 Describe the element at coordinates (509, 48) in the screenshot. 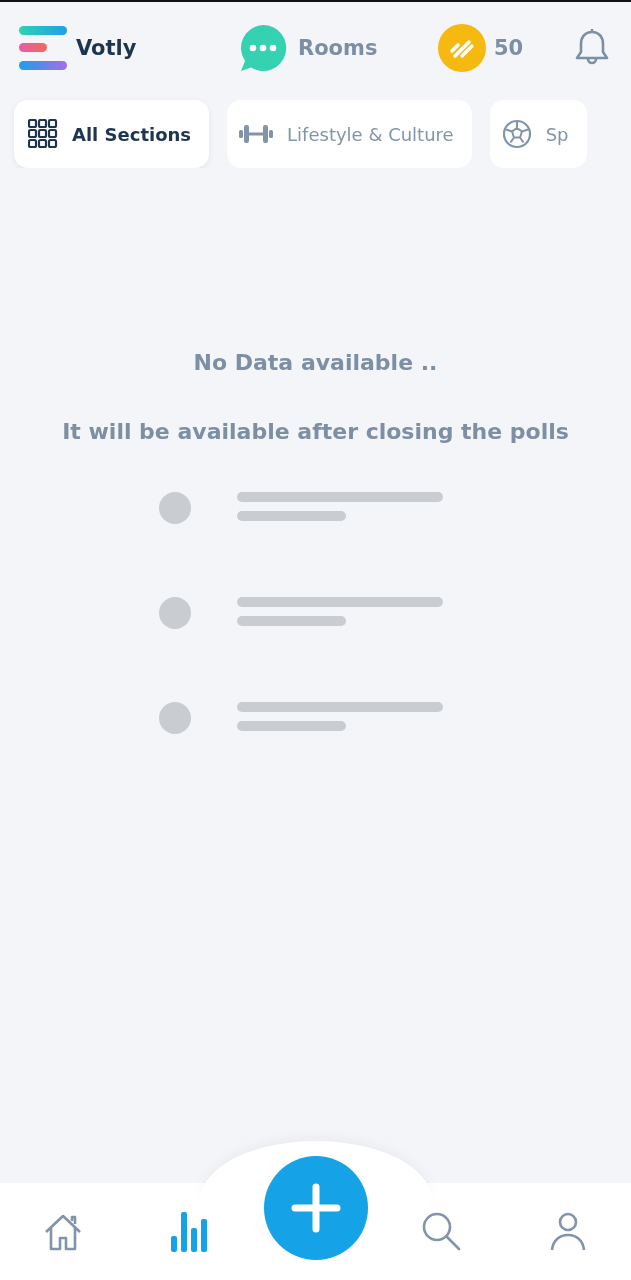

I see `coin-count: 50` at that location.